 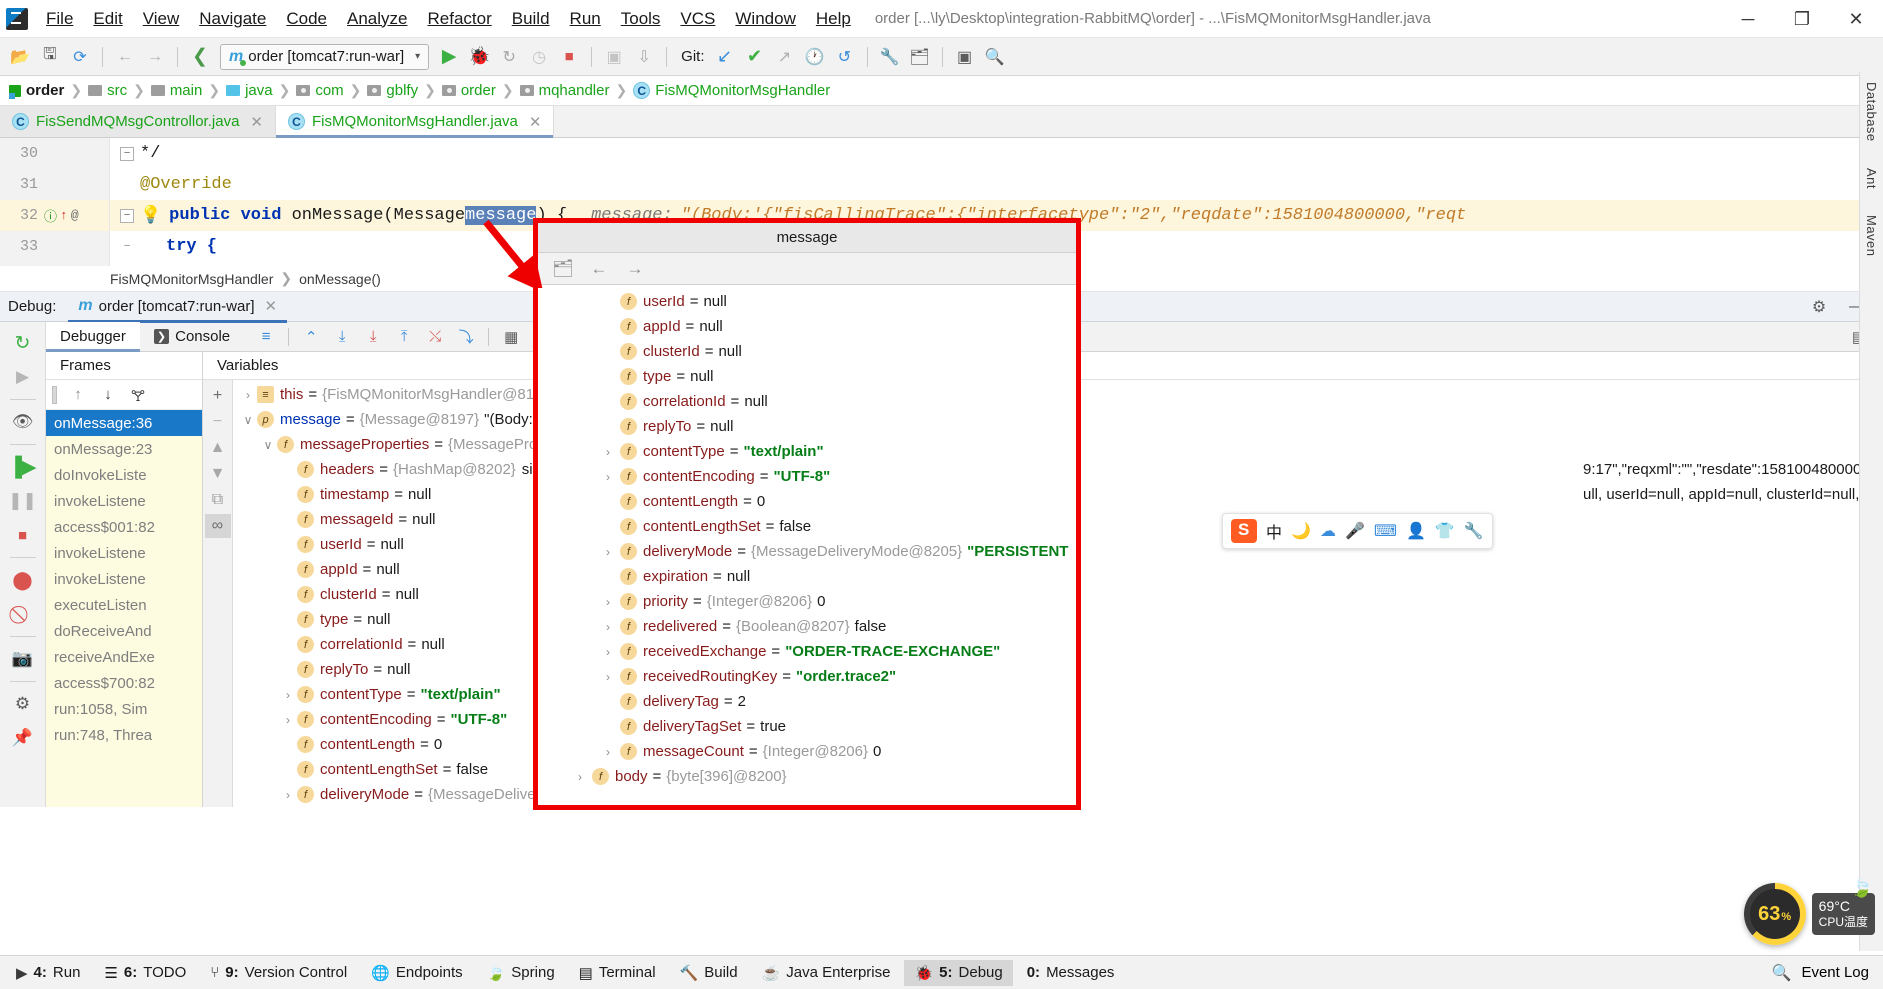 I want to click on breadcrumb-item-com: com, so click(x=319, y=90).